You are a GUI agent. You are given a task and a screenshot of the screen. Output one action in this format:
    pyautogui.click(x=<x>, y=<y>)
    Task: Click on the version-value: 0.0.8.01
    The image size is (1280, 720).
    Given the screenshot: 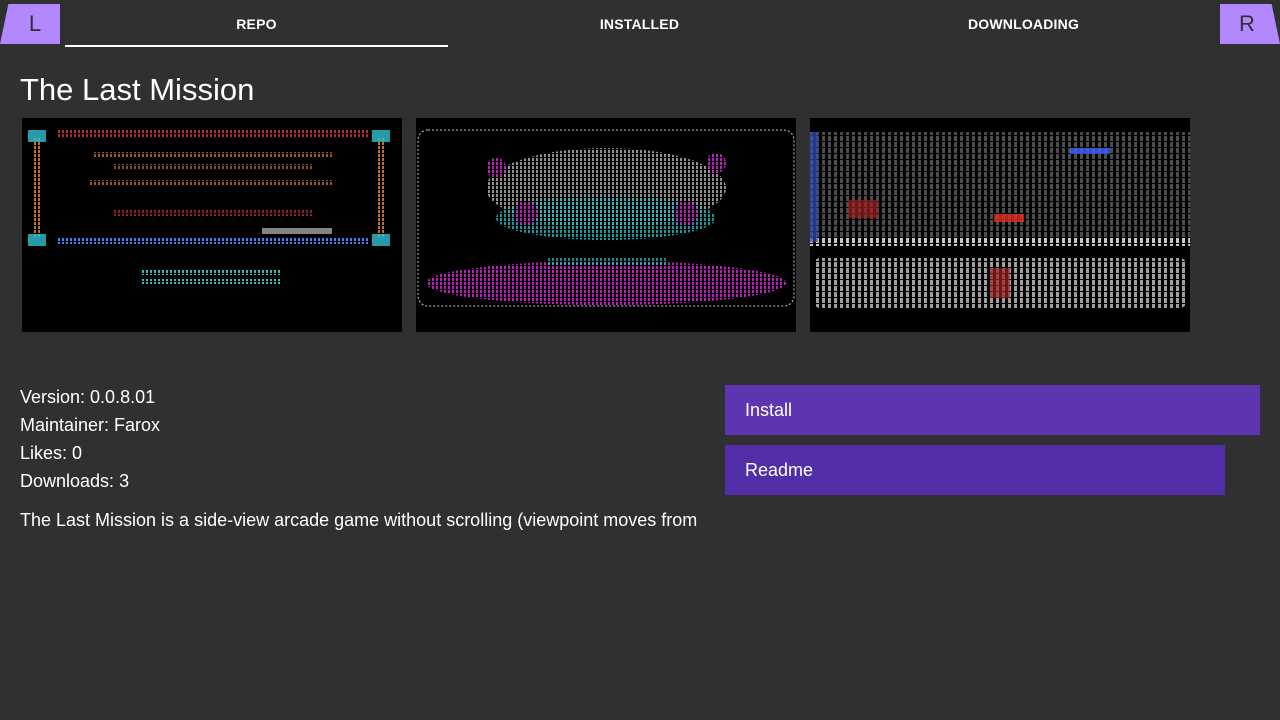 What is the action you would take?
    pyautogui.click(x=123, y=397)
    